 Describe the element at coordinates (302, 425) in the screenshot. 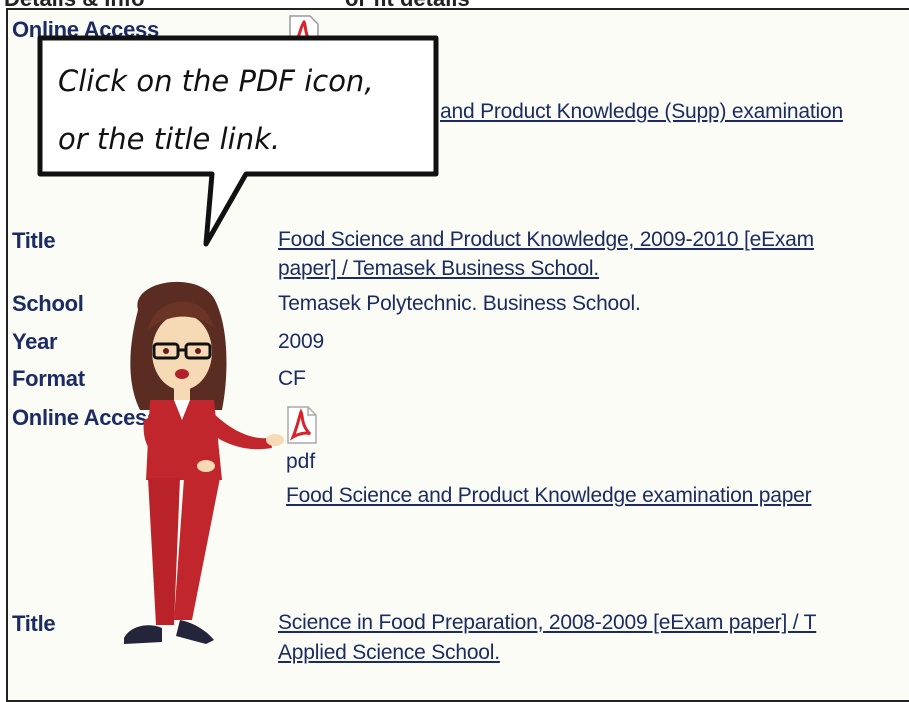

I see `pdf-icon` at that location.